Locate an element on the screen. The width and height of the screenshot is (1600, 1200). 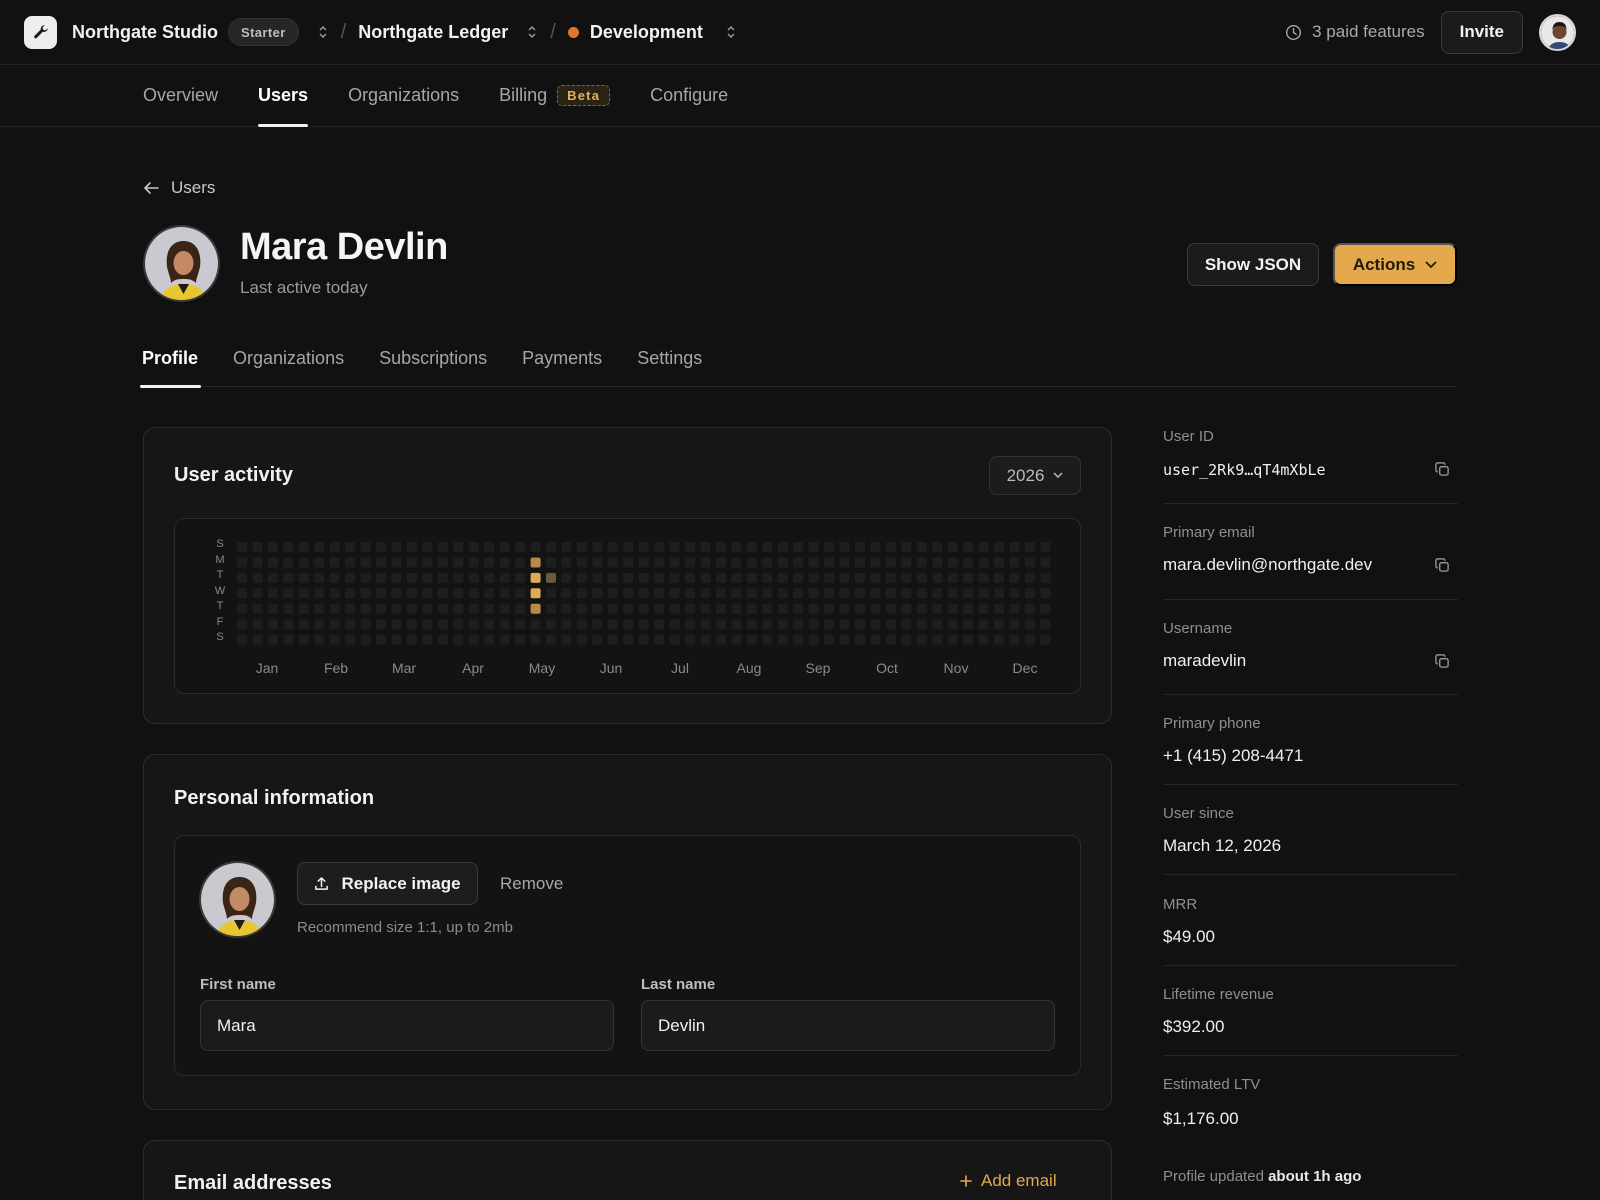
current-user-avatar is located at coordinates (1557, 32).